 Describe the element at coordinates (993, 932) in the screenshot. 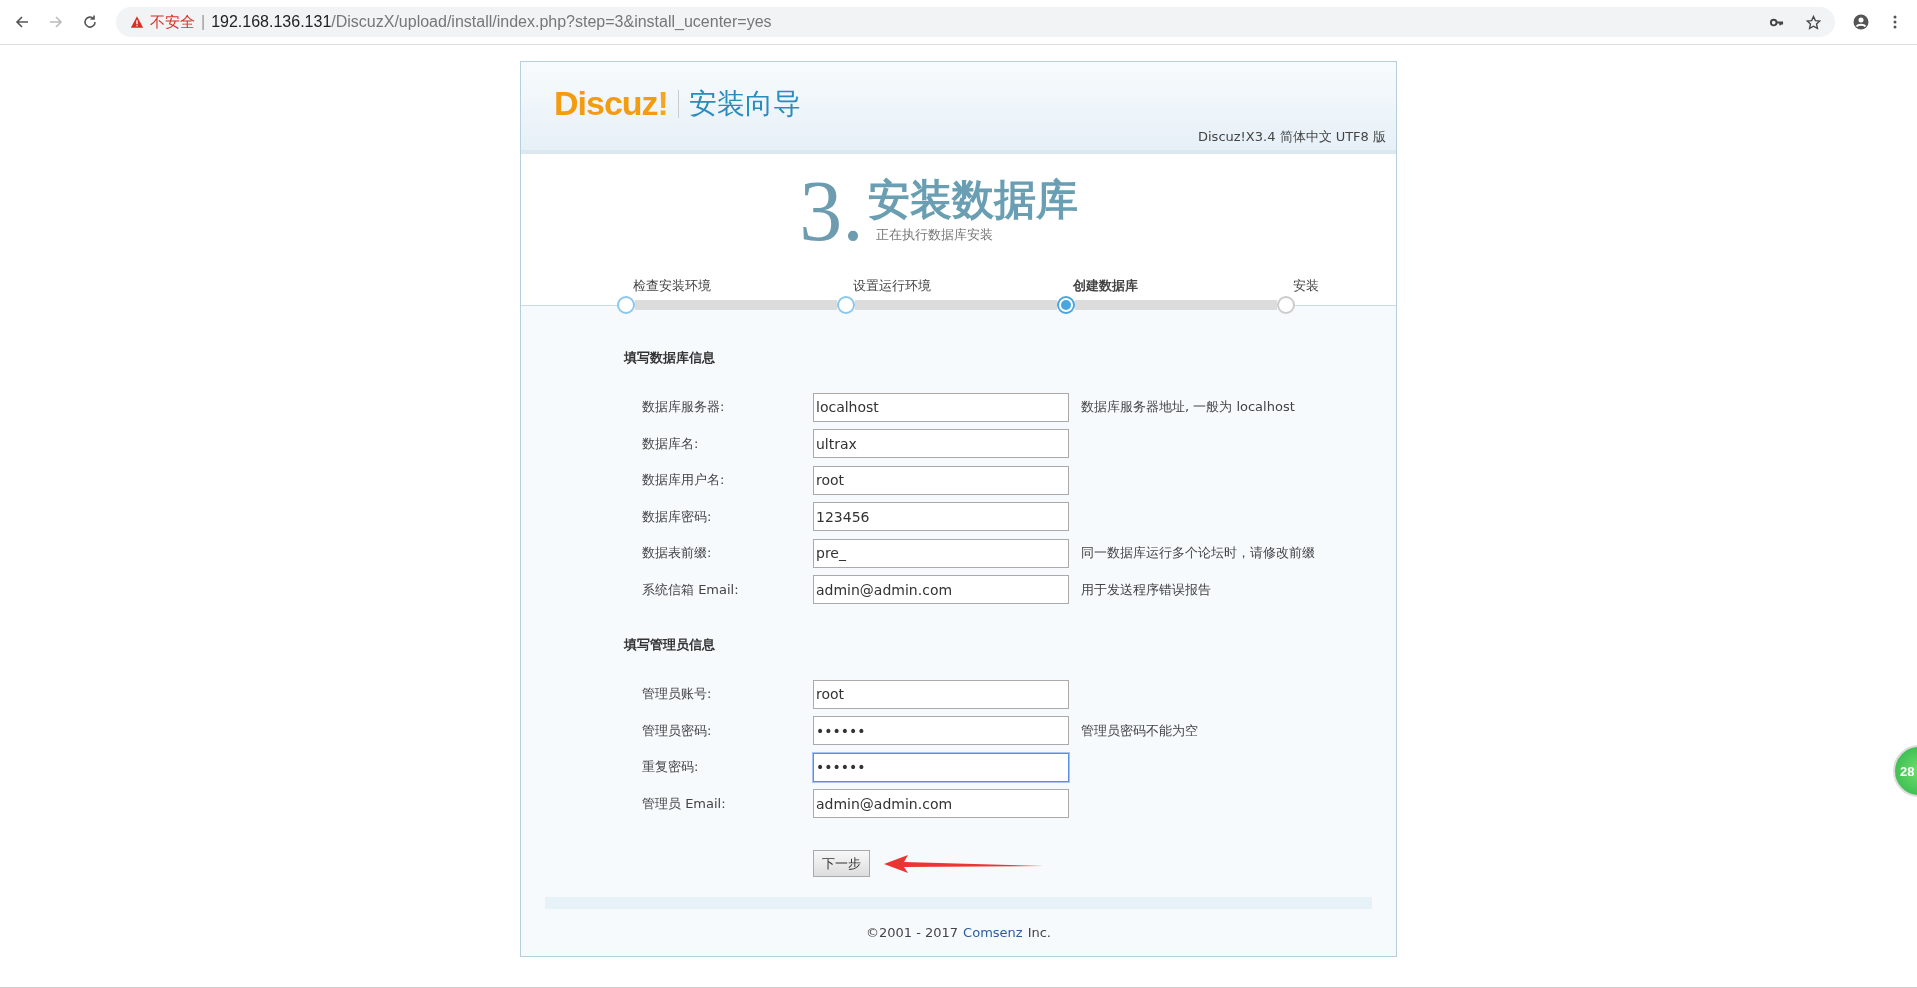

I see `company-link: Comsenz` at that location.